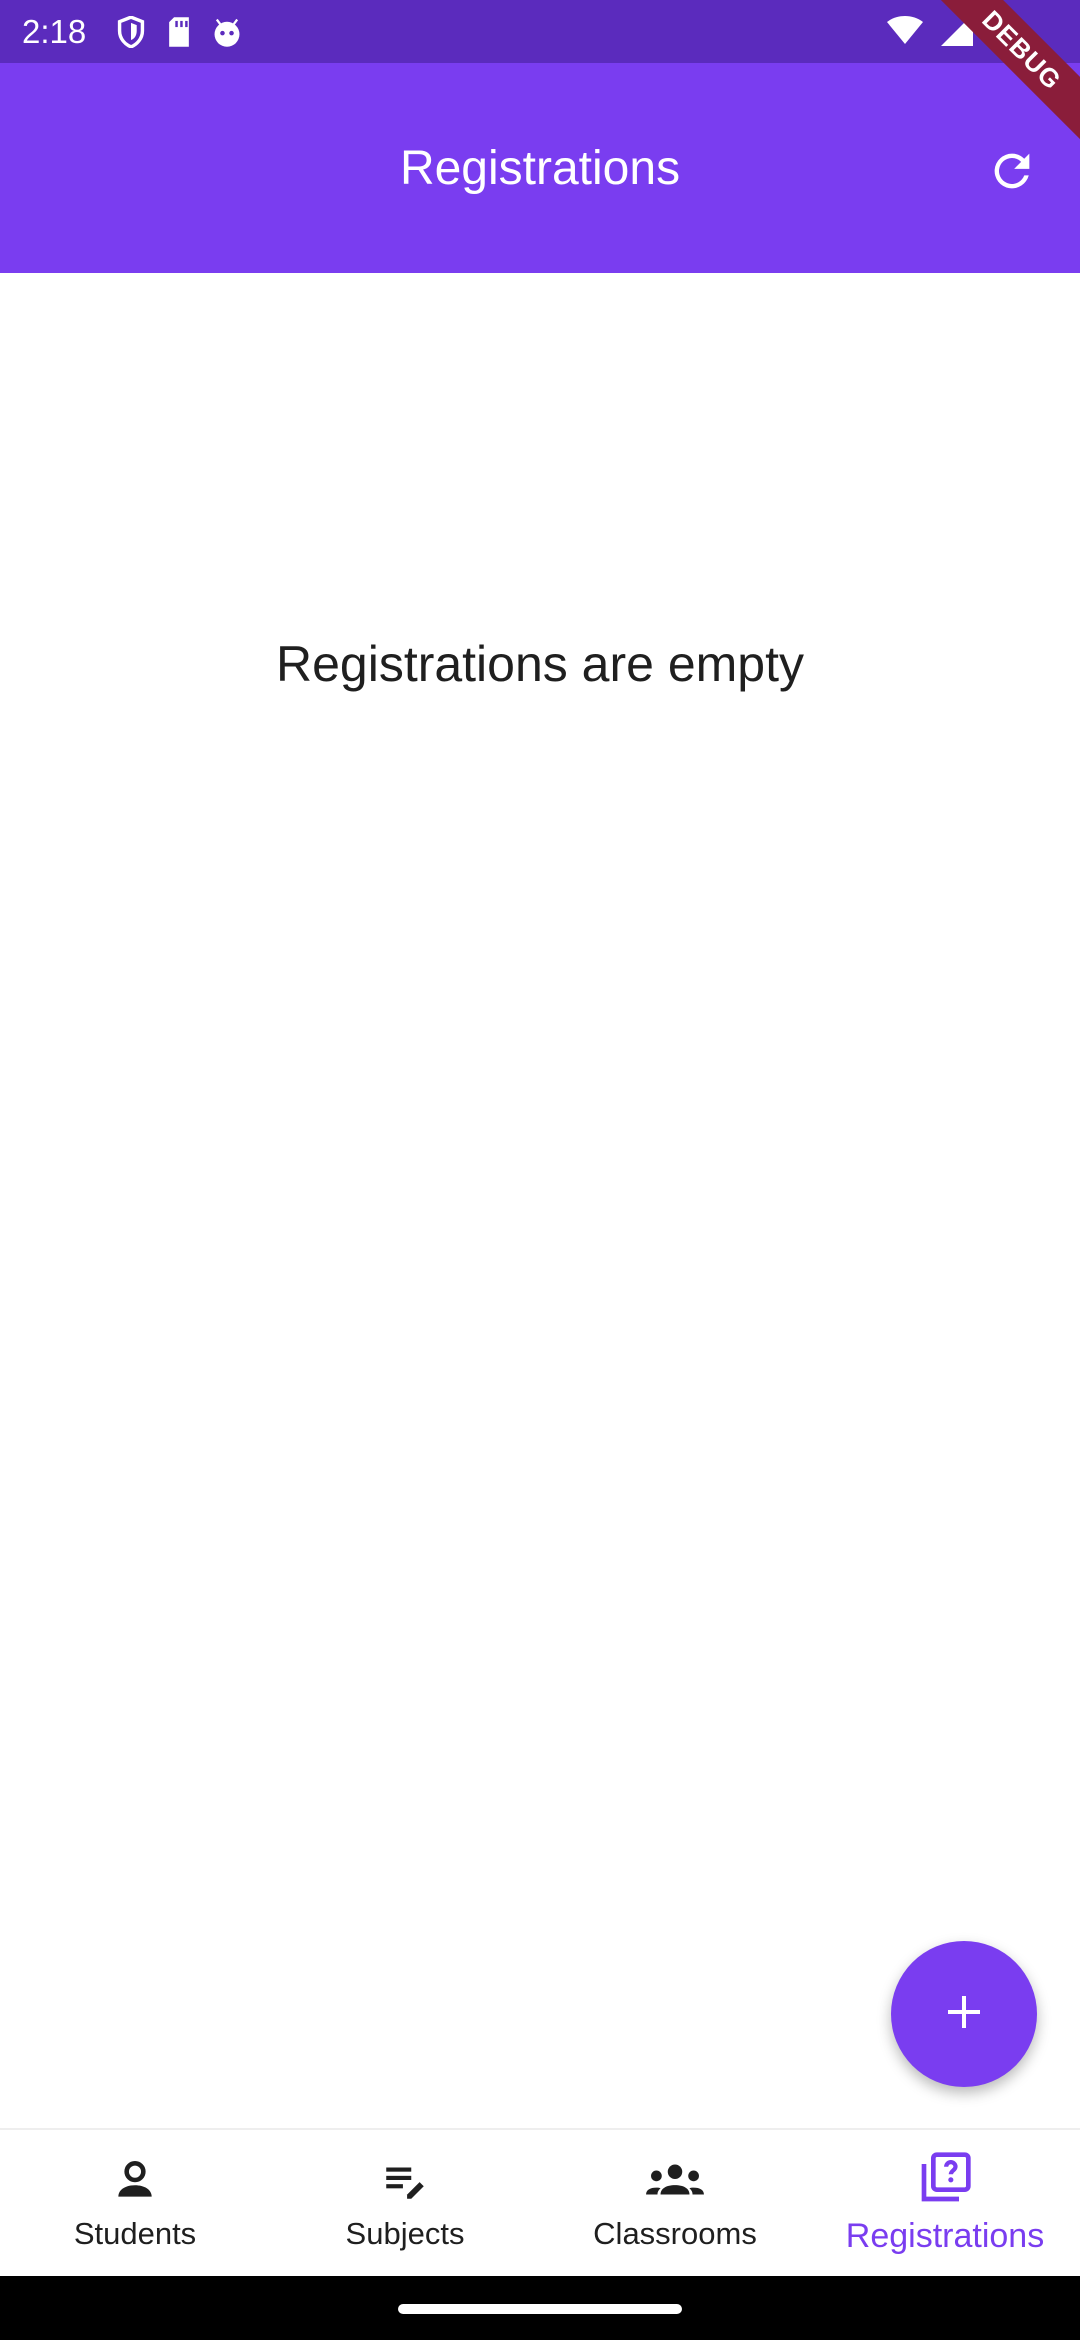 The height and width of the screenshot is (2340, 1080). Describe the element at coordinates (675, 2233) in the screenshot. I see `nav-label: Classrooms` at that location.